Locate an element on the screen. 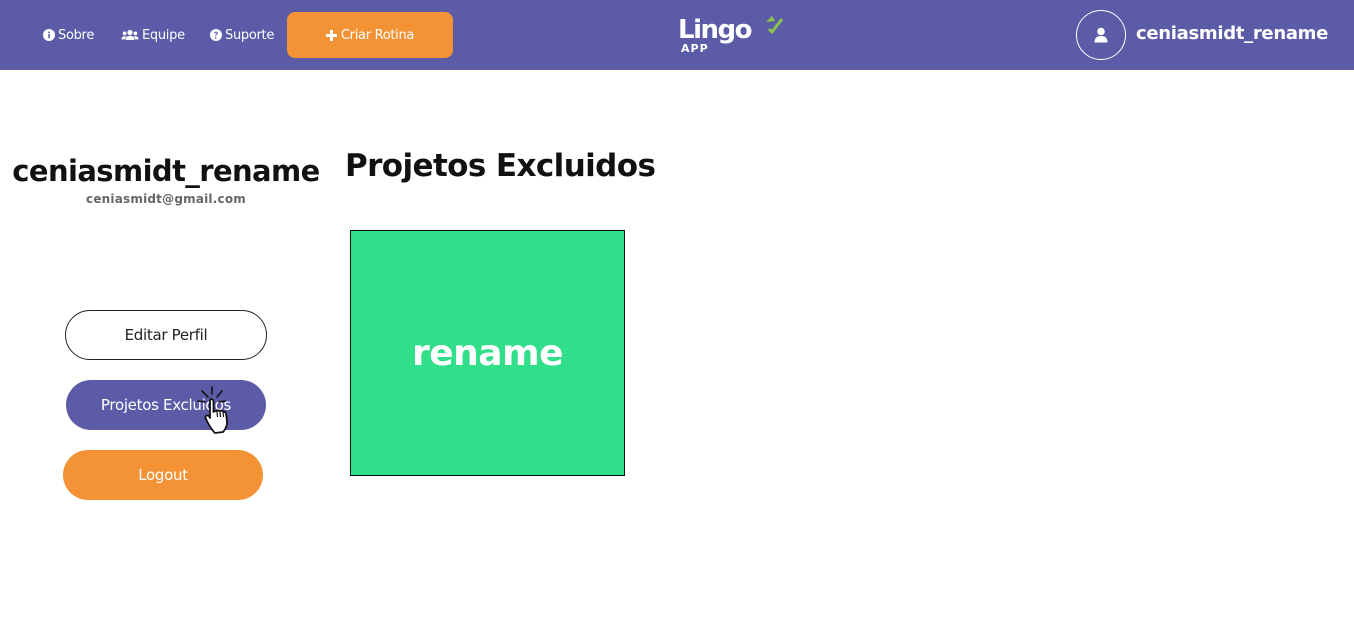 Image resolution: width=1354 pixels, height=637 pixels. project-name: rename is located at coordinates (487, 353).